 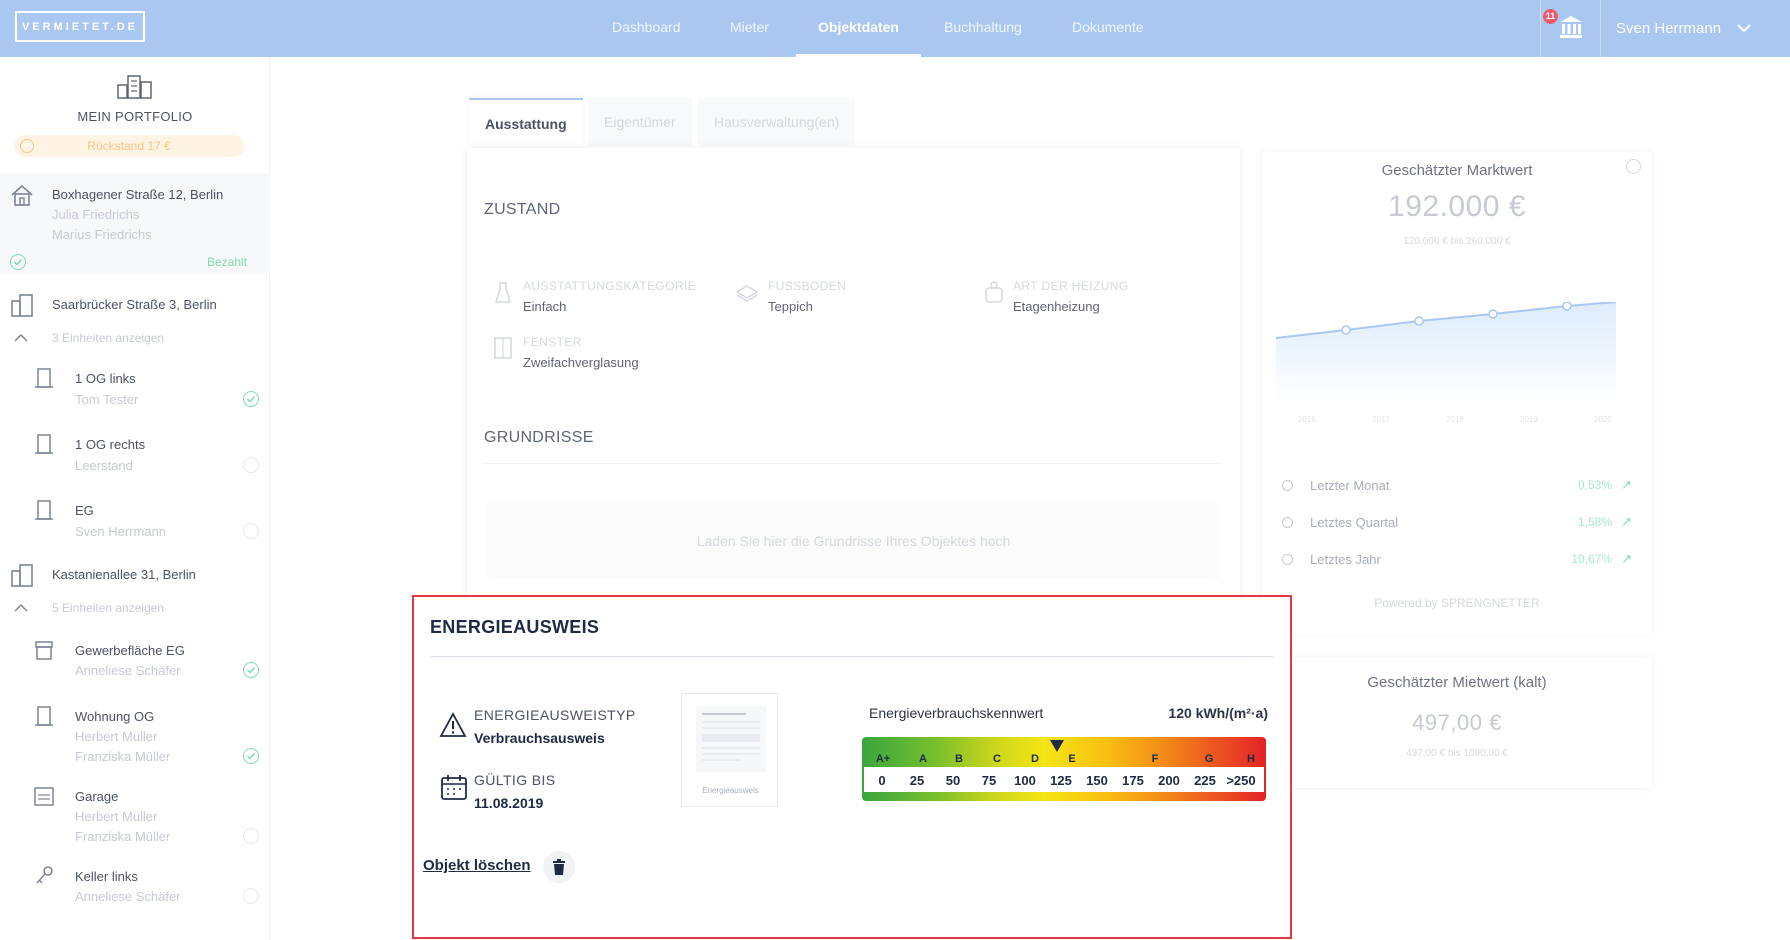 What do you see at coordinates (1744, 28) in the screenshot?
I see `chevron-down-icon` at bounding box center [1744, 28].